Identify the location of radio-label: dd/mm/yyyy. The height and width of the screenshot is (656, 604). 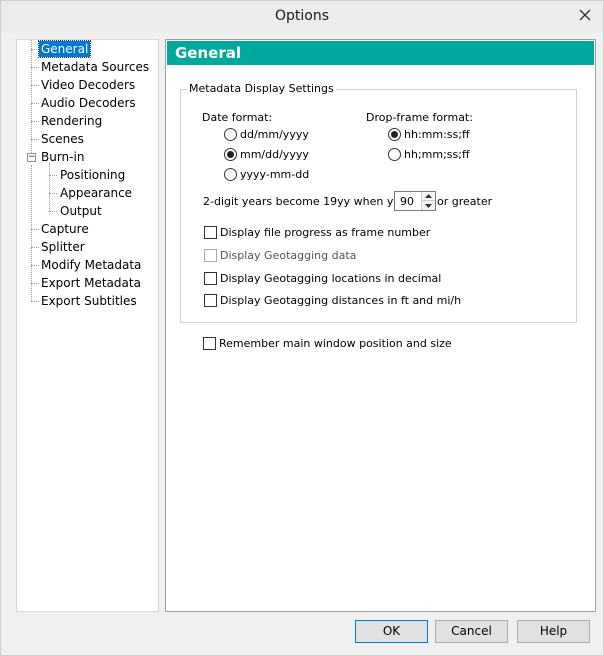
(274, 134).